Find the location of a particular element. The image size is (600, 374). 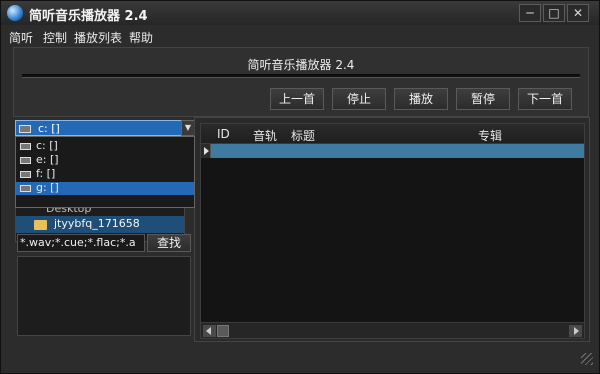

now-playing-title: 简听音乐播放器 2.4 is located at coordinates (301, 65).